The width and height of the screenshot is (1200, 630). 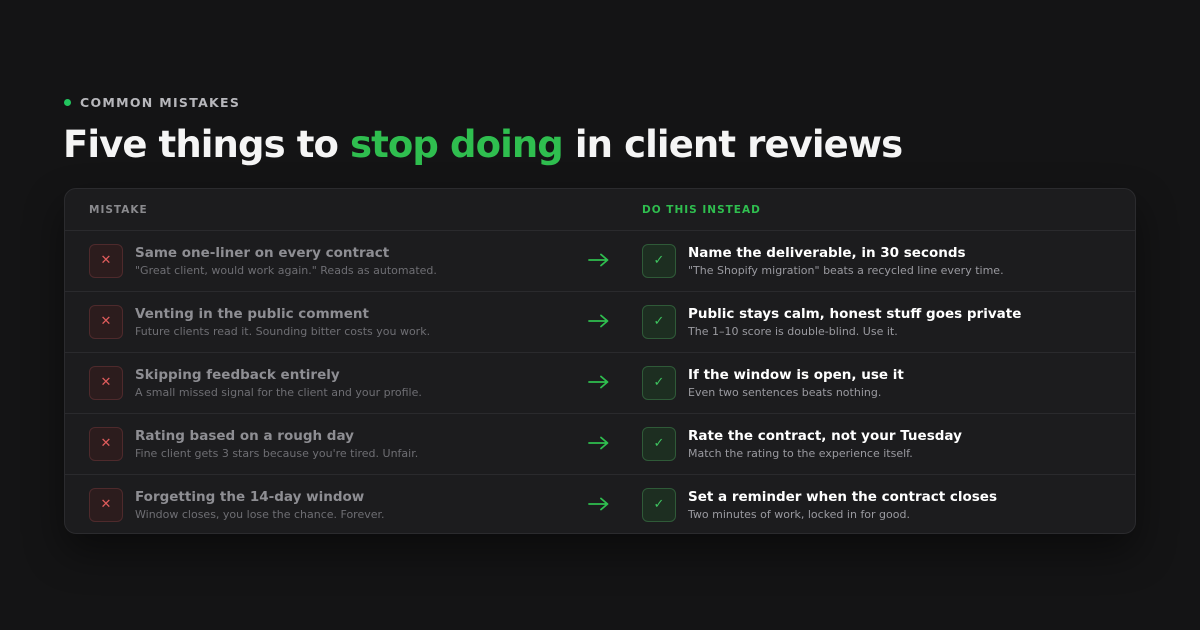 I want to click on mistake-title: Skipping feedback entirely, so click(x=237, y=375).